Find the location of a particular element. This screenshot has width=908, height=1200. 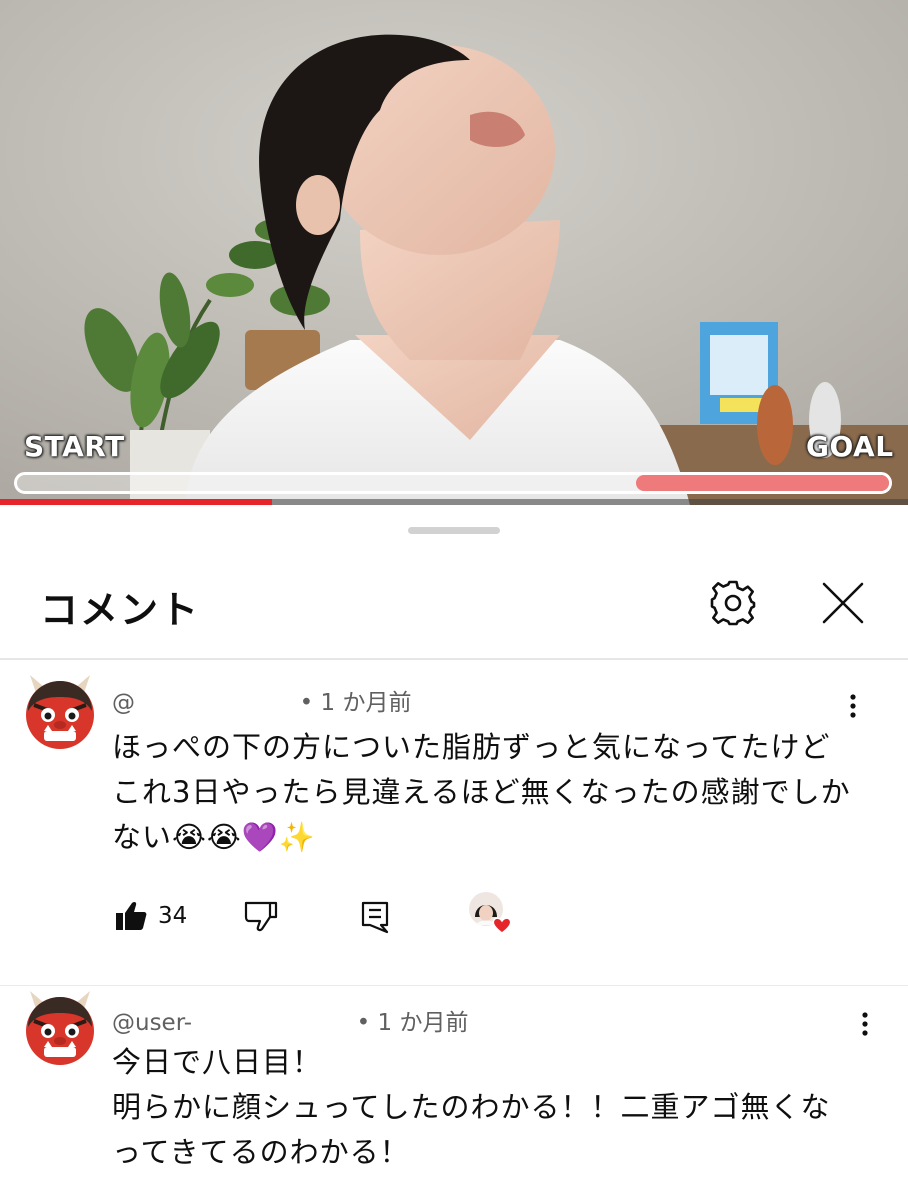

comment-divider is located at coordinates (454, 985).